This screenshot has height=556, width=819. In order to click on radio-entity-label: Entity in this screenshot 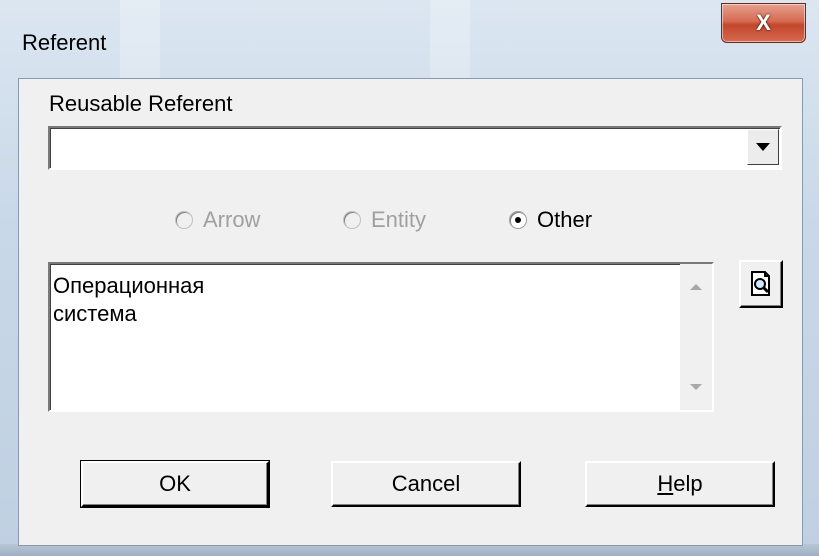, I will do `click(399, 219)`.